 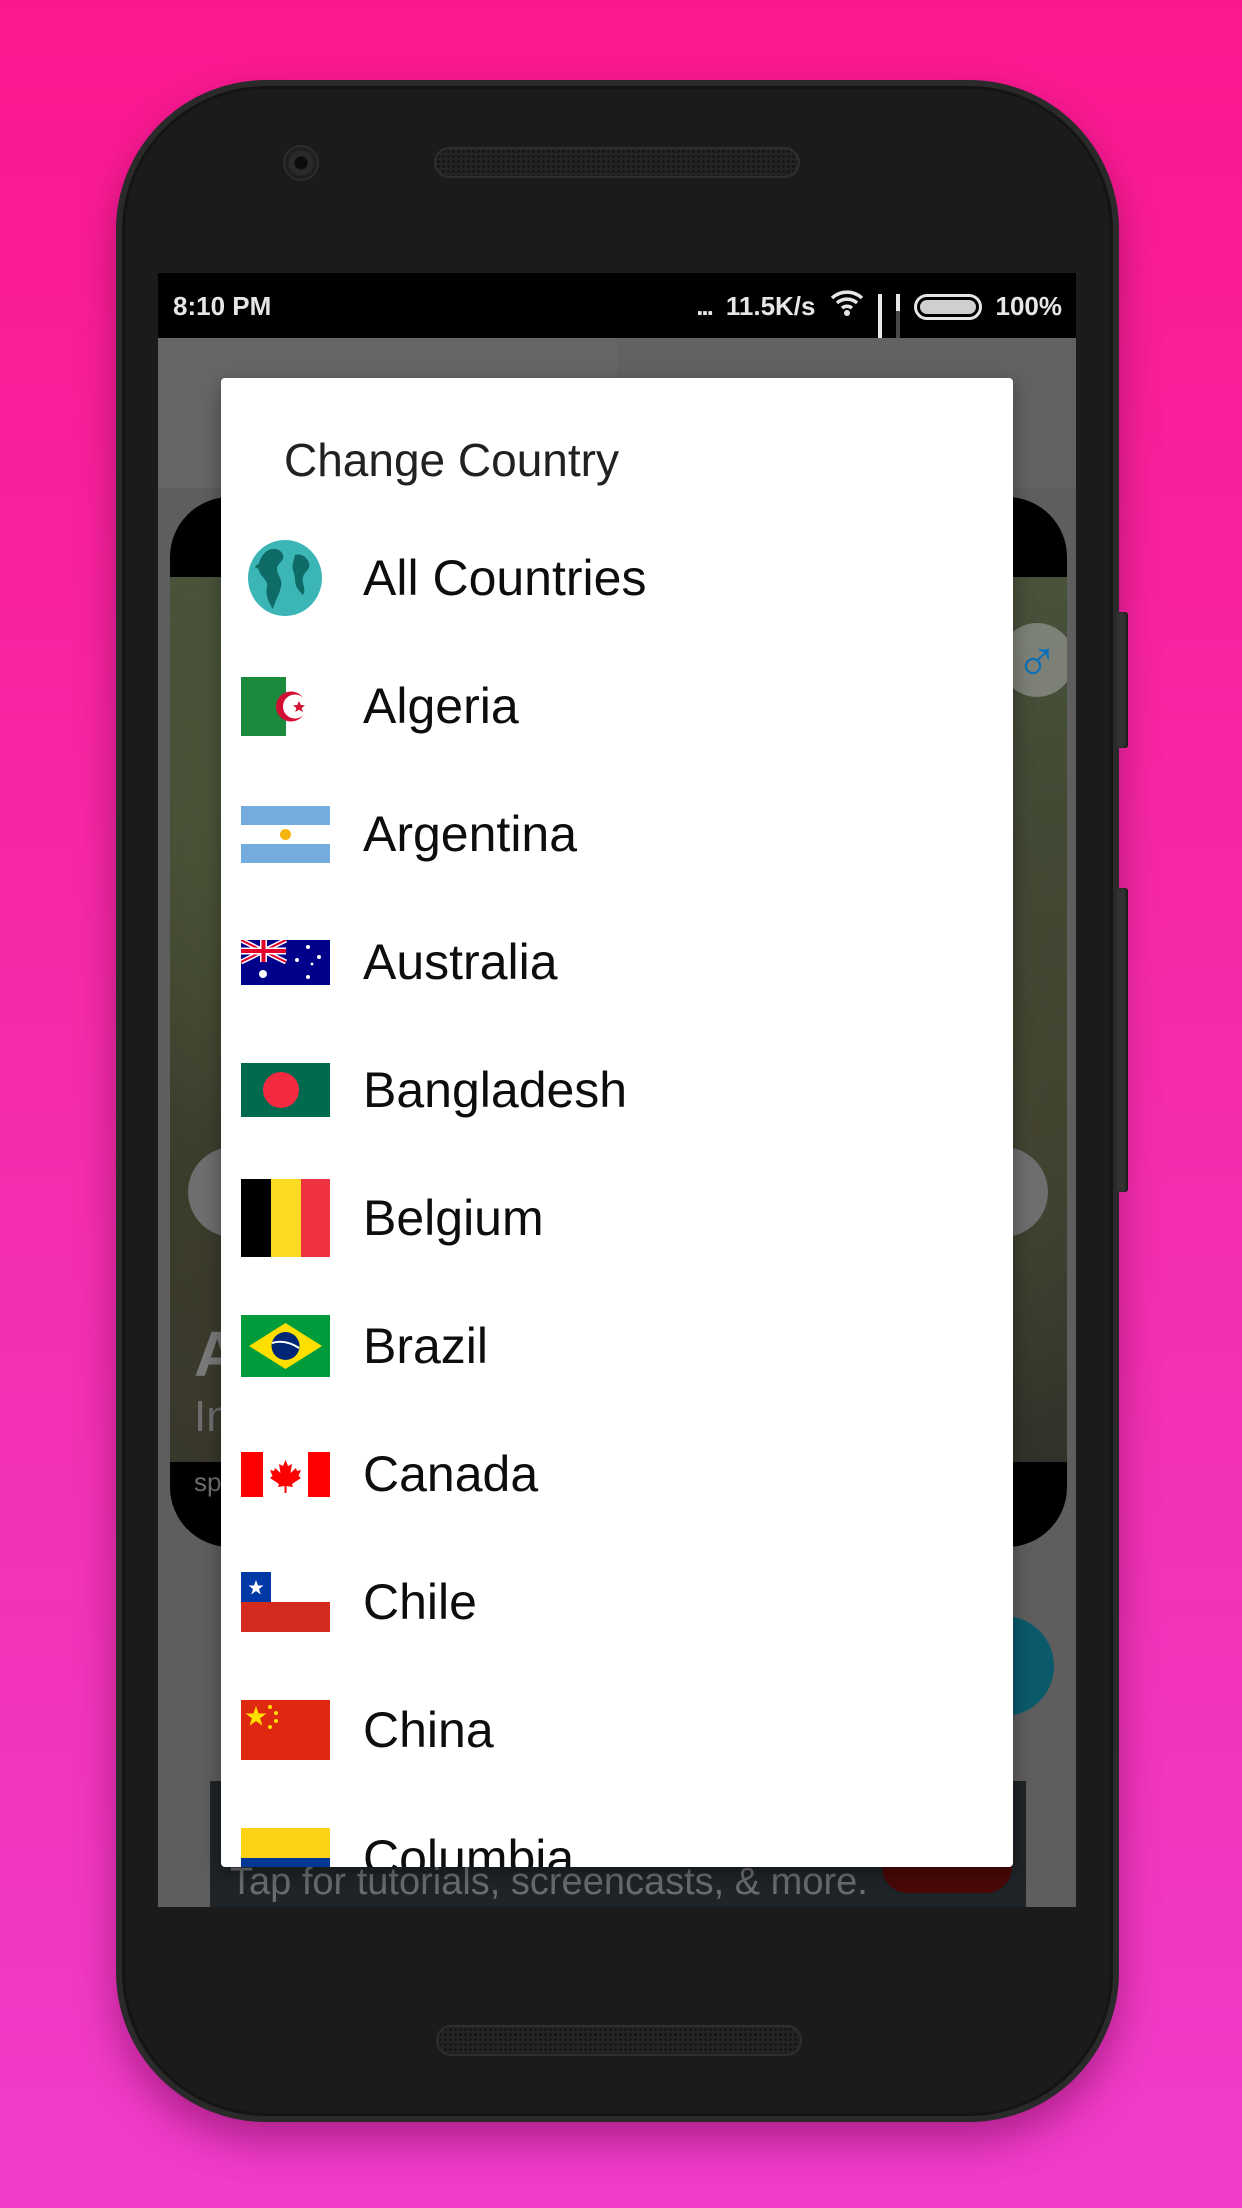 What do you see at coordinates (770, 306) in the screenshot?
I see `network-speed: 11.5K/s` at bounding box center [770, 306].